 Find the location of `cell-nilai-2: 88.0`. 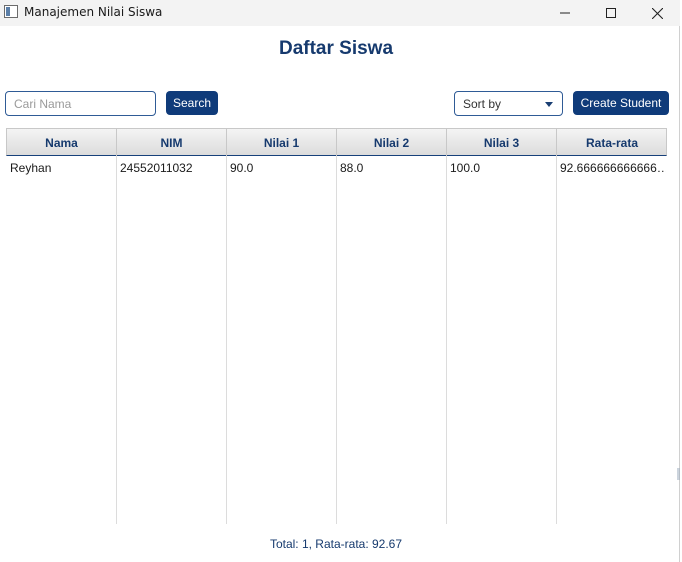

cell-nilai-2: 88.0 is located at coordinates (352, 168).